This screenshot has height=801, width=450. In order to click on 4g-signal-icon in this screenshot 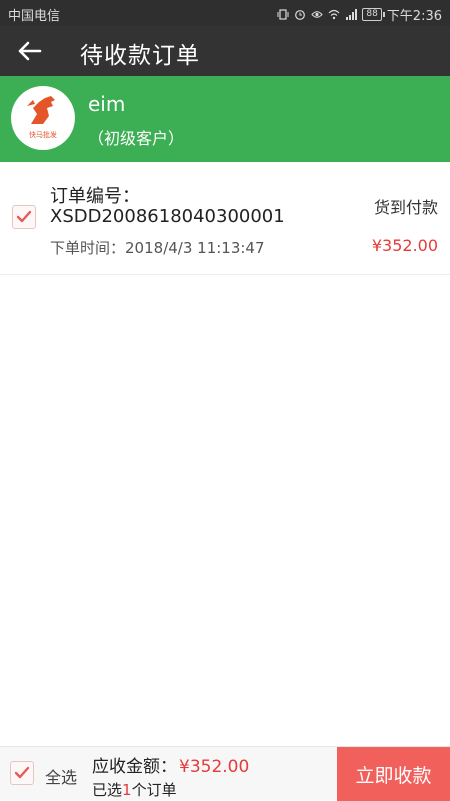, I will do `click(352, 14)`.